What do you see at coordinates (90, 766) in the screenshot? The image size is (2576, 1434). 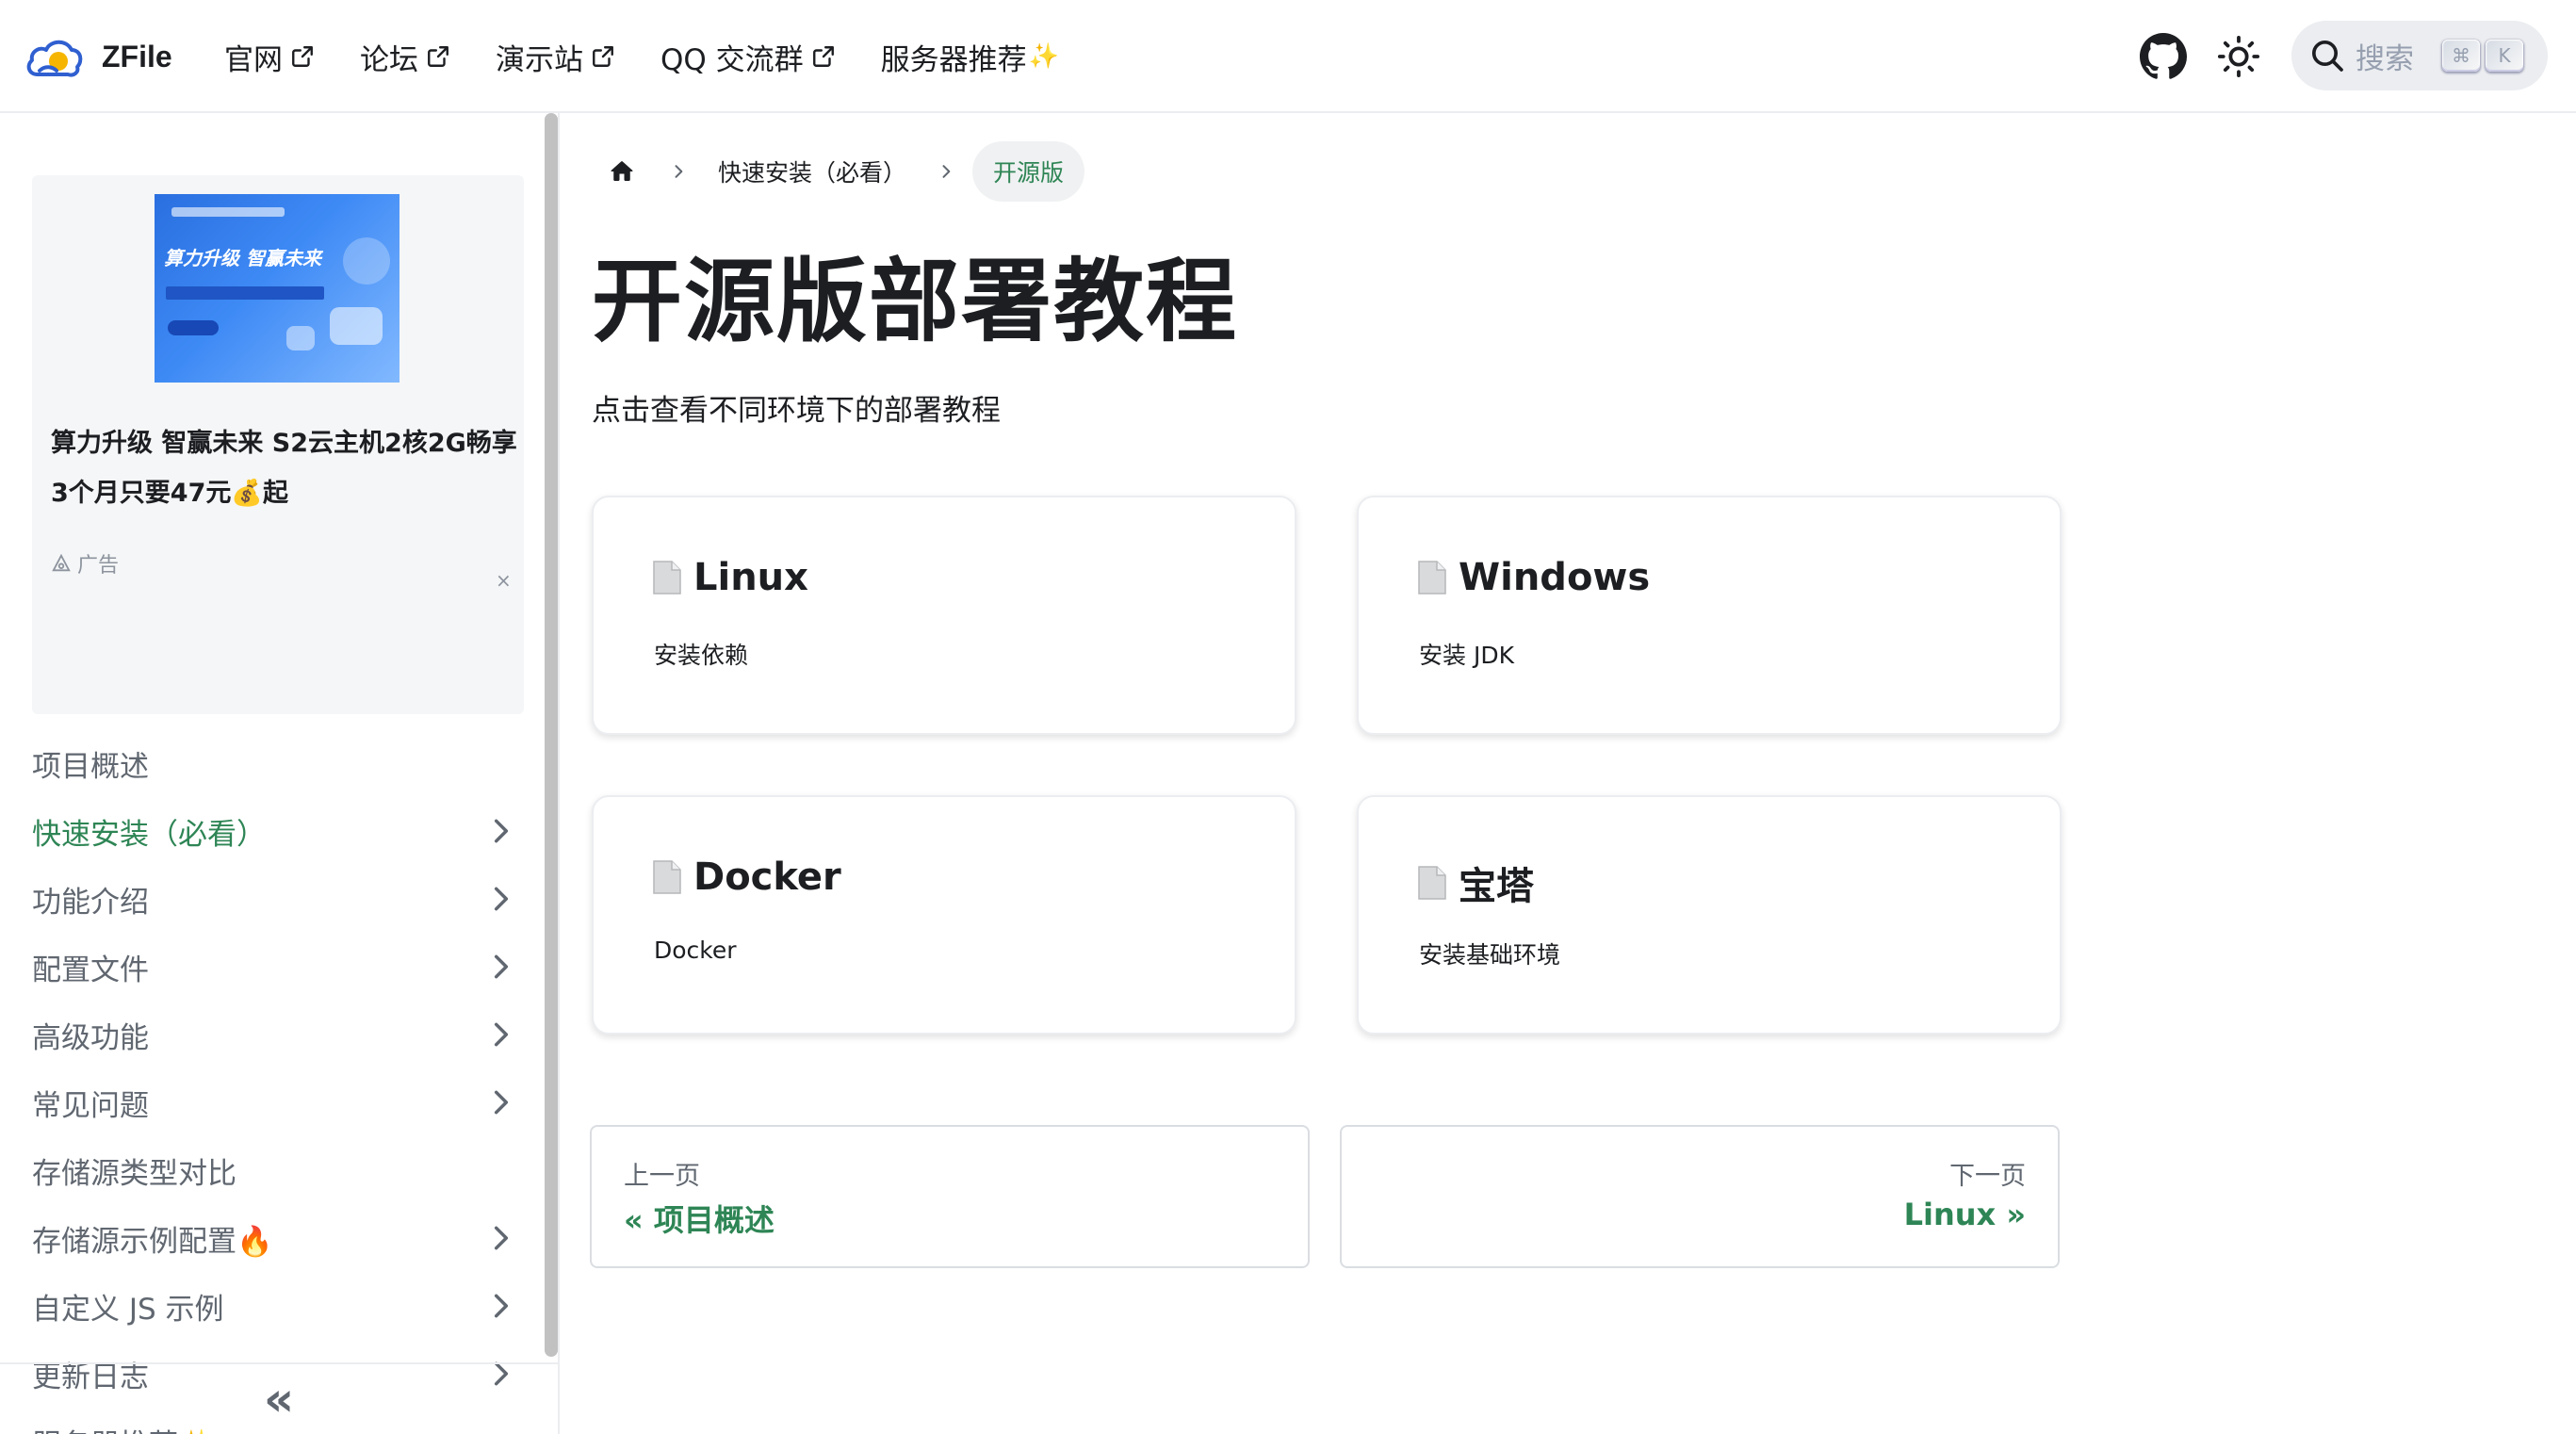 I see `sidebar-item-label: 项目概述` at bounding box center [90, 766].